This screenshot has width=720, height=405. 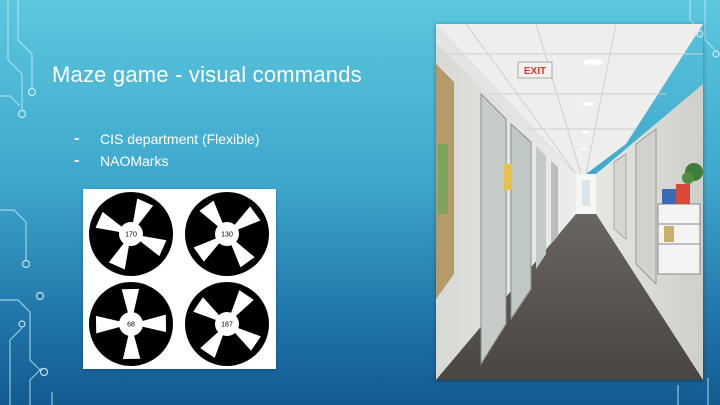 What do you see at coordinates (535, 71) in the screenshot?
I see `exit-sign-text: EXIT` at bounding box center [535, 71].